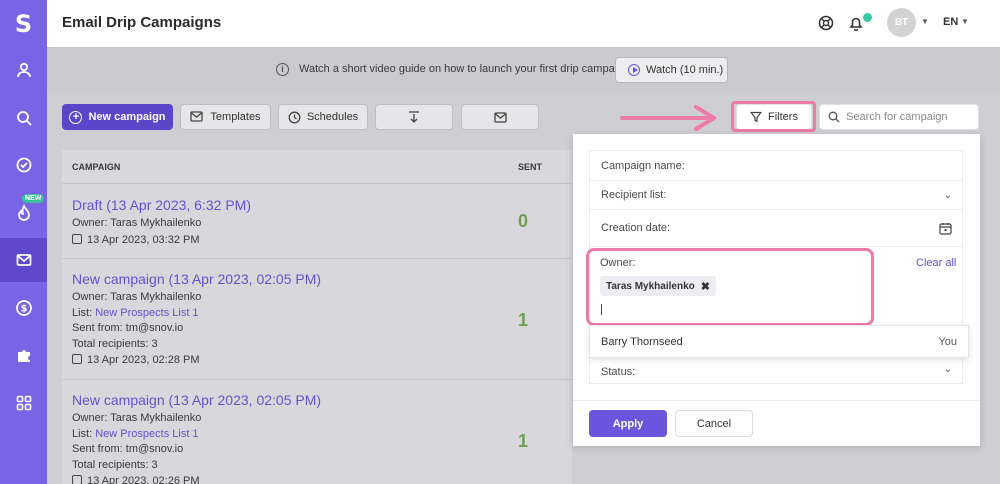  Describe the element at coordinates (628, 423) in the screenshot. I see `apply-button: Apply` at that location.